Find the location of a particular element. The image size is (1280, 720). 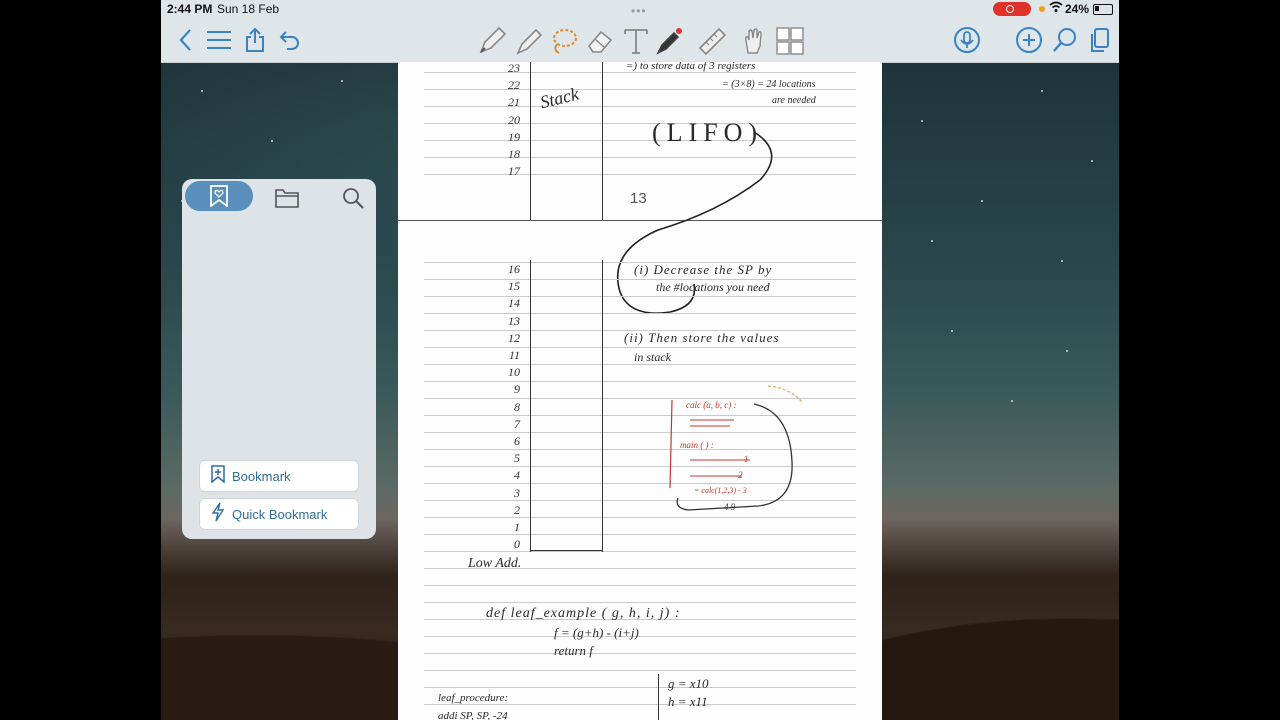

ruler-icon is located at coordinates (712, 41).